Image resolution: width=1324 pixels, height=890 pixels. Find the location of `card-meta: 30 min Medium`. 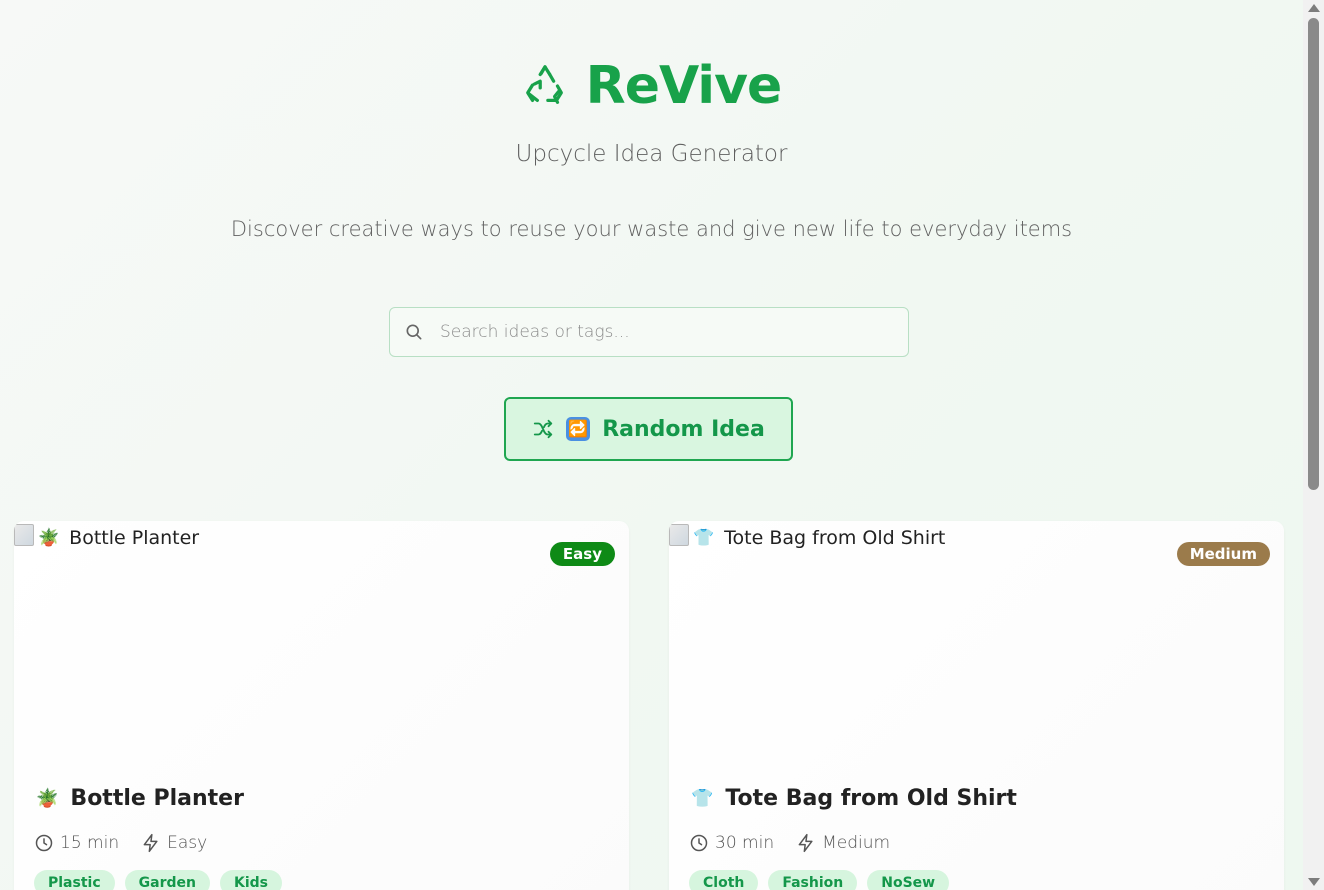

card-meta: 30 min Medium is located at coordinates (800, 843).